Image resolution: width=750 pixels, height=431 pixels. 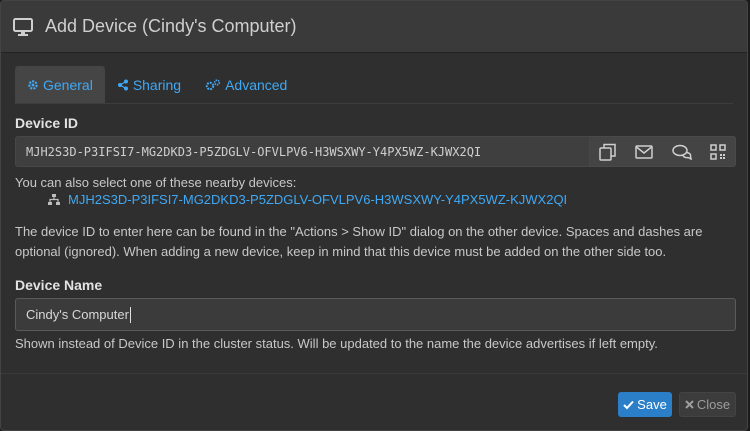 I want to click on sitemap-icon, so click(x=54, y=199).